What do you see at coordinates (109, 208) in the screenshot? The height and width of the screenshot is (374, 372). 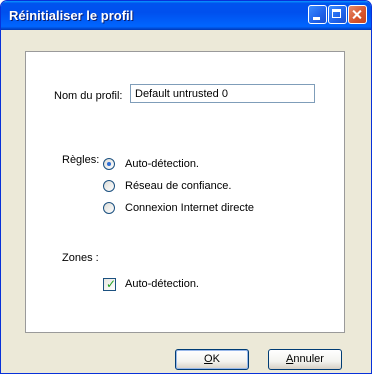 I see `radio-direct-internet` at bounding box center [109, 208].